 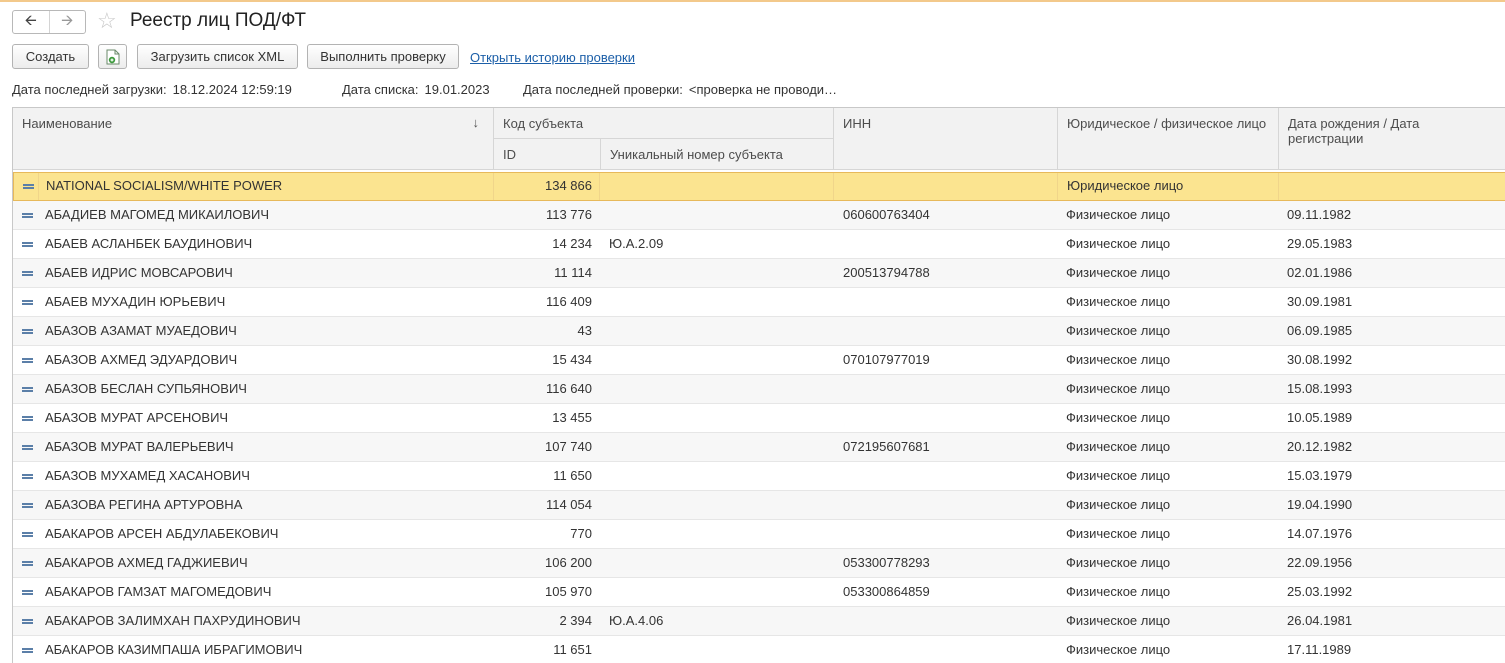 What do you see at coordinates (664, 123) in the screenshot?
I see `column-header-subject-code: Код субъекта` at bounding box center [664, 123].